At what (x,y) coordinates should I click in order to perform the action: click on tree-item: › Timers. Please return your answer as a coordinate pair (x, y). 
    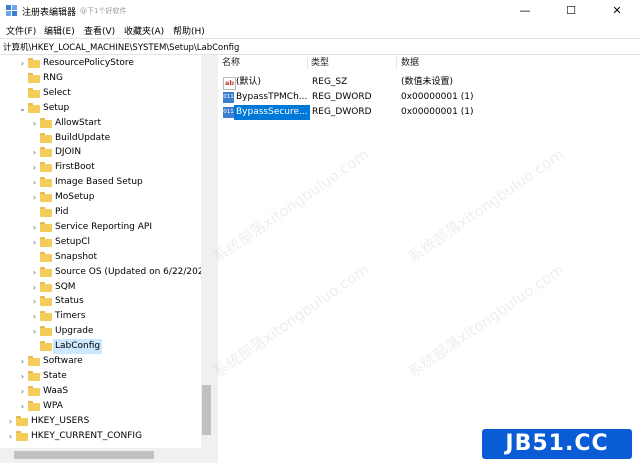
    Looking at the image, I should click on (100, 316).